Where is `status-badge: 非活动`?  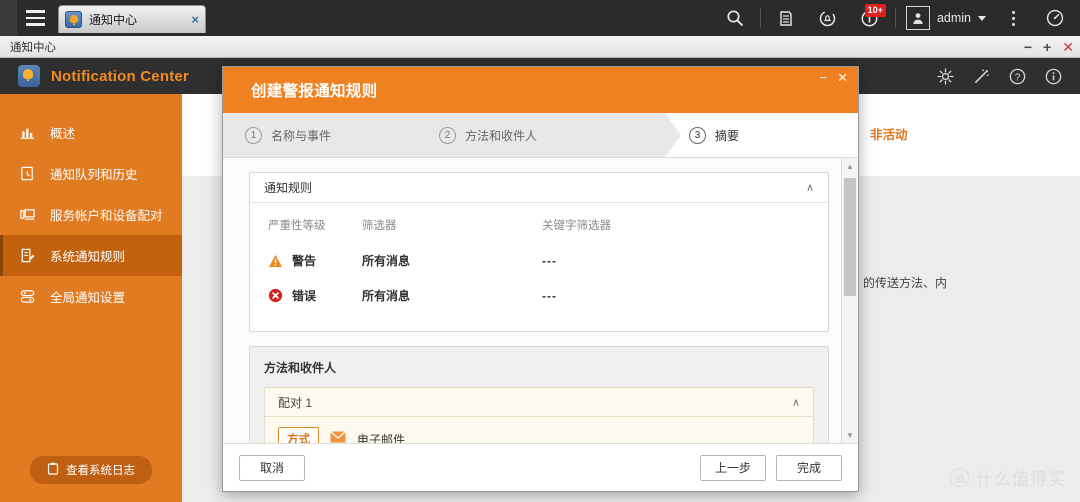 status-badge: 非活动 is located at coordinates (889, 135).